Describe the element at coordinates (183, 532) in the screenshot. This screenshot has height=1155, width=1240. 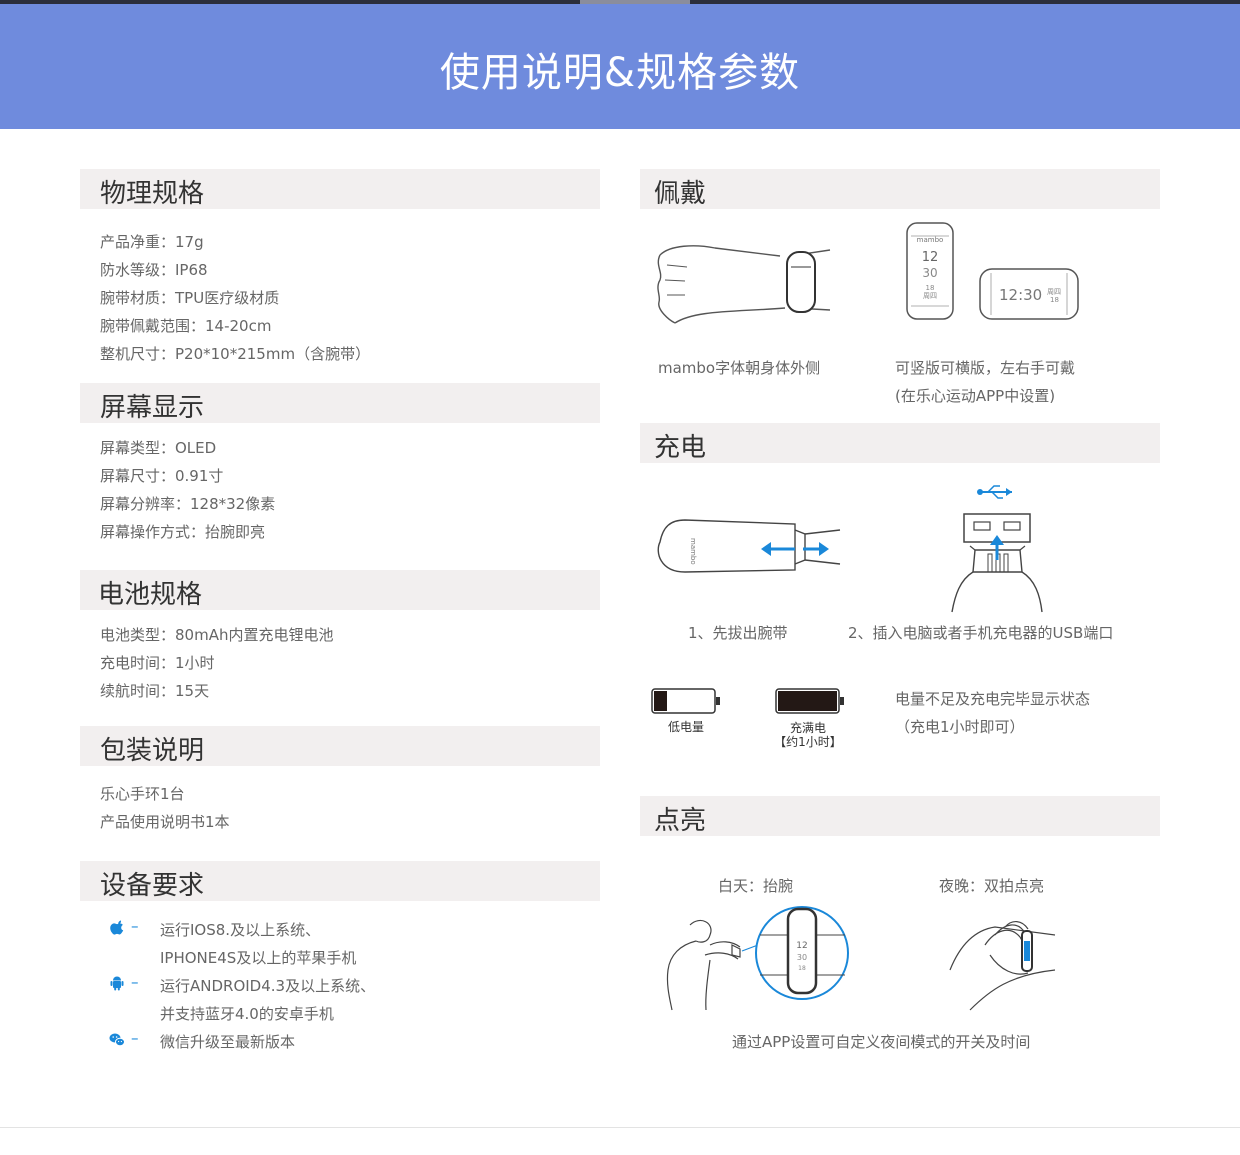
I see `spec-screen-operation: 屏幕操作方式：抬腕即亮` at that location.